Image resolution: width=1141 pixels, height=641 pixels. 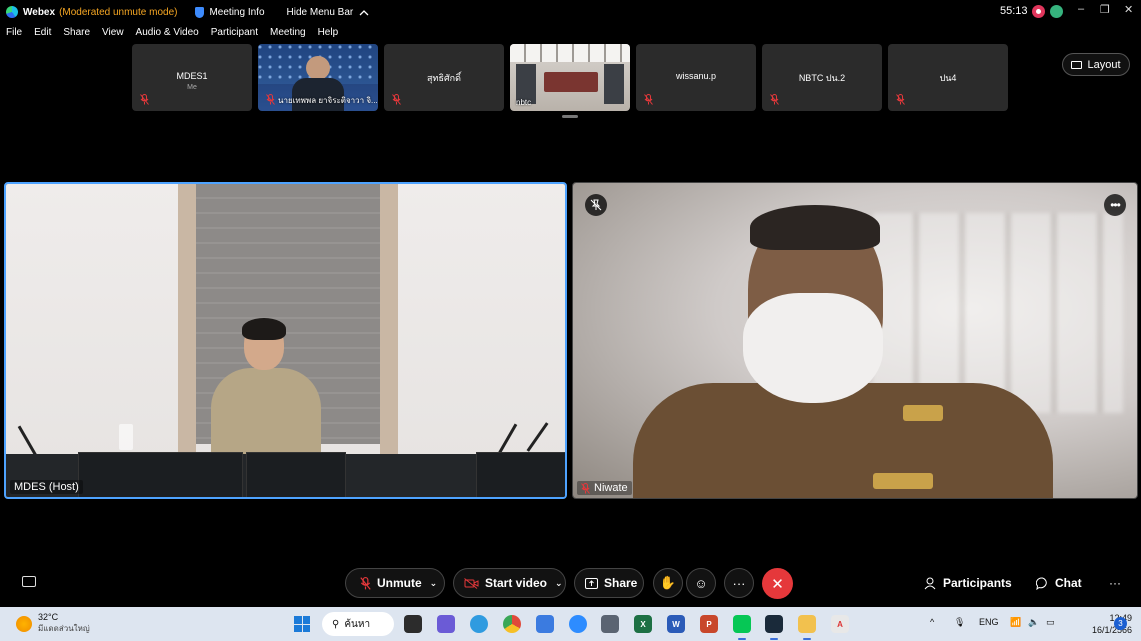 What do you see at coordinates (512, 624) in the screenshot?
I see `chrome-icon` at bounding box center [512, 624].